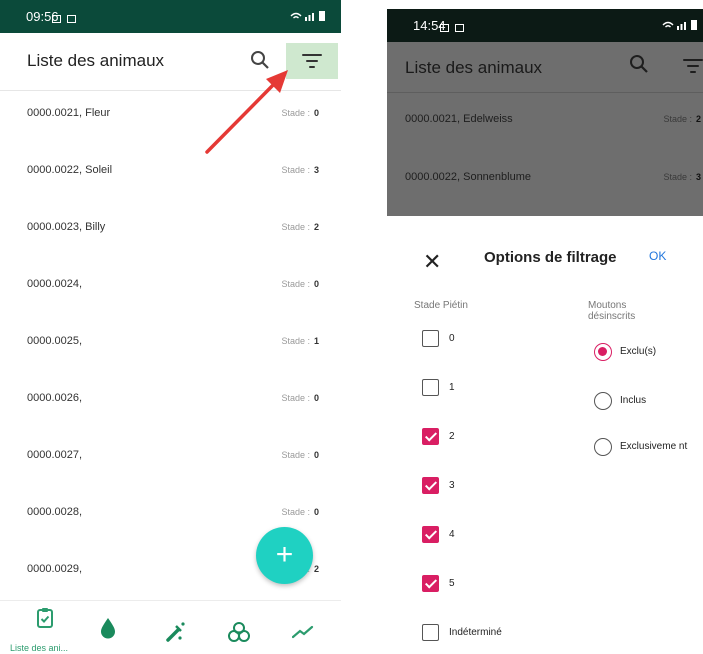 This screenshot has width=703, height=654. I want to click on checkbox-label: Indéterminé, so click(475, 632).